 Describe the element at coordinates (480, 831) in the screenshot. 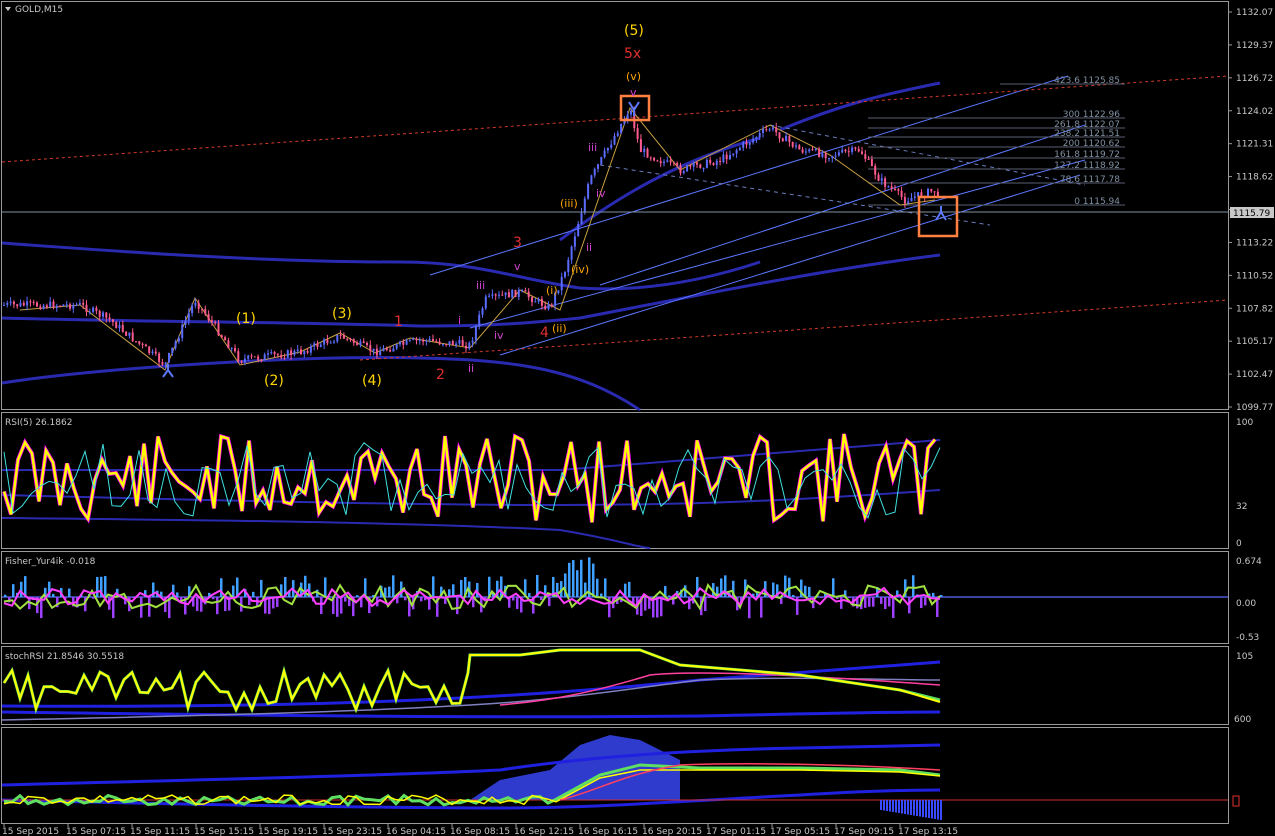

I see `time-tick-label: 16 Sep 08:15` at that location.